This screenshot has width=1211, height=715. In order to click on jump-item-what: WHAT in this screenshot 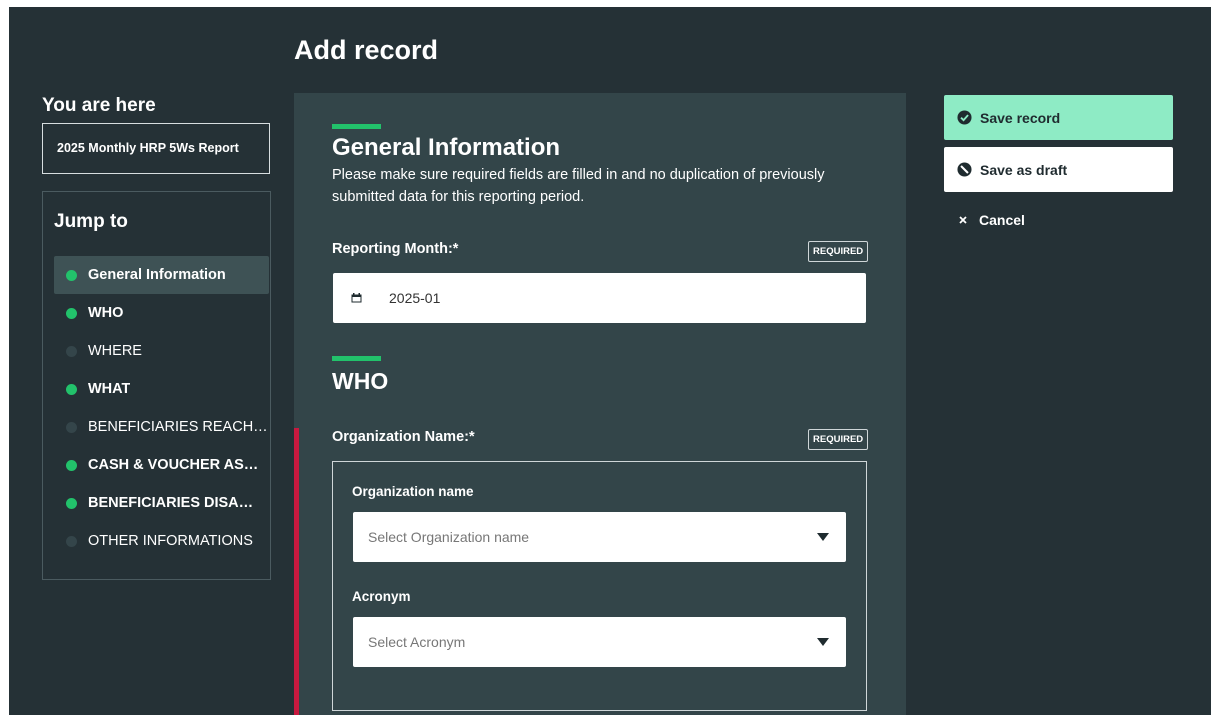, I will do `click(161, 389)`.